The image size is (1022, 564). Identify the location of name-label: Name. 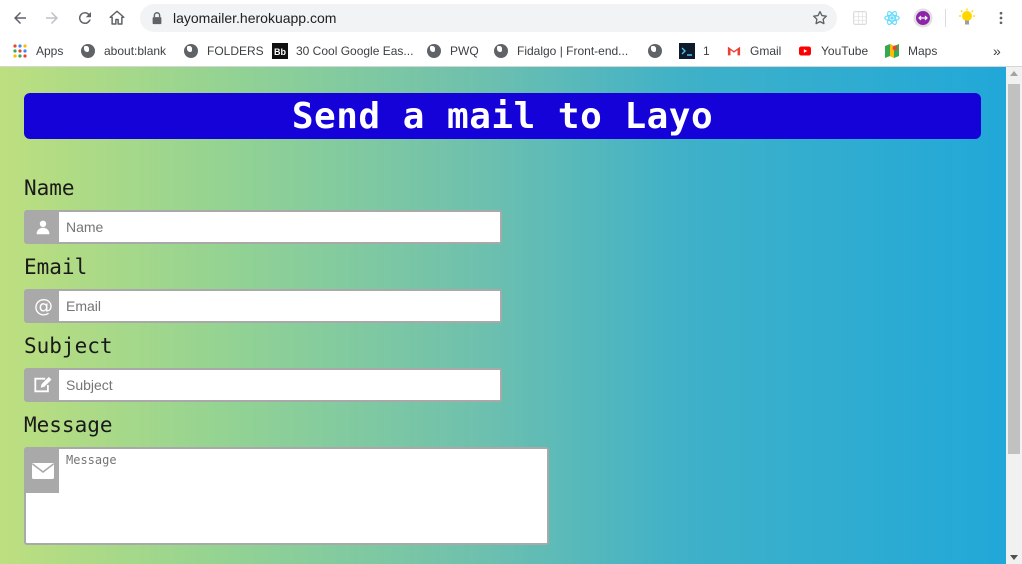
(49, 188).